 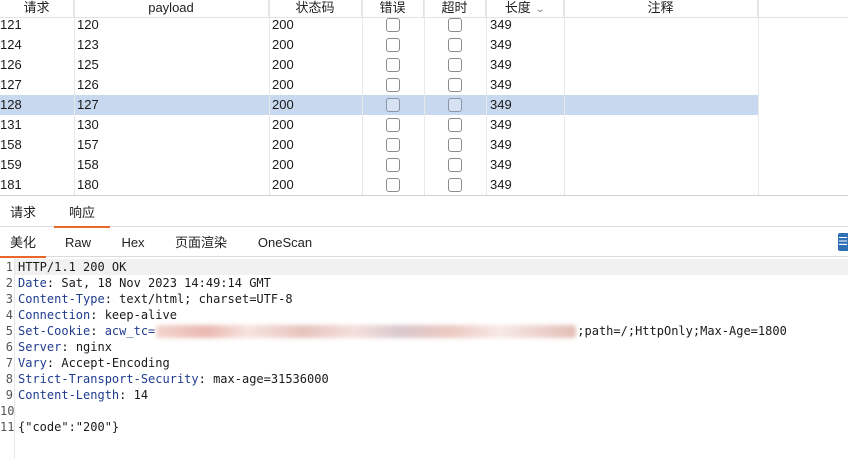 What do you see at coordinates (11, 84) in the screenshot?
I see `cell-request: 127` at bounding box center [11, 84].